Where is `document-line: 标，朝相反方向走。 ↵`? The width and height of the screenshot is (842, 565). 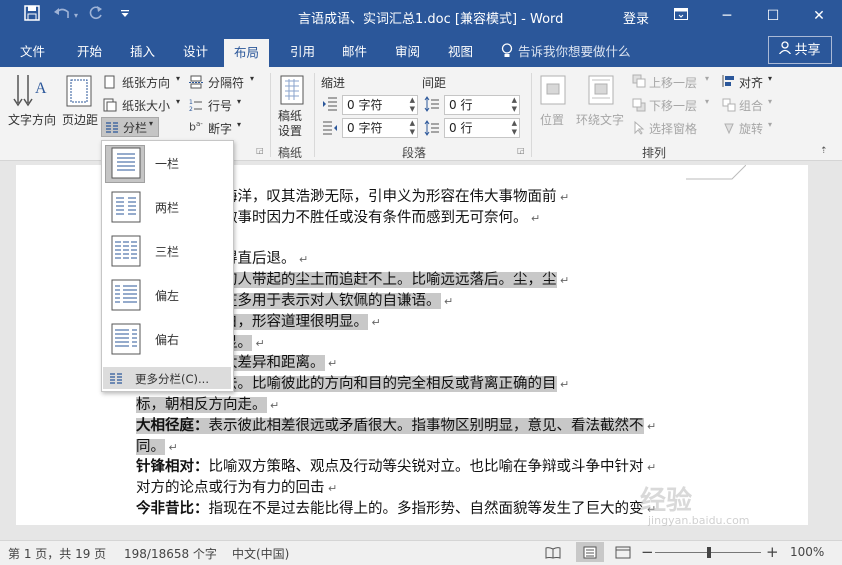
document-line: 标，朝相反方向走。 ↵ is located at coordinates (207, 405).